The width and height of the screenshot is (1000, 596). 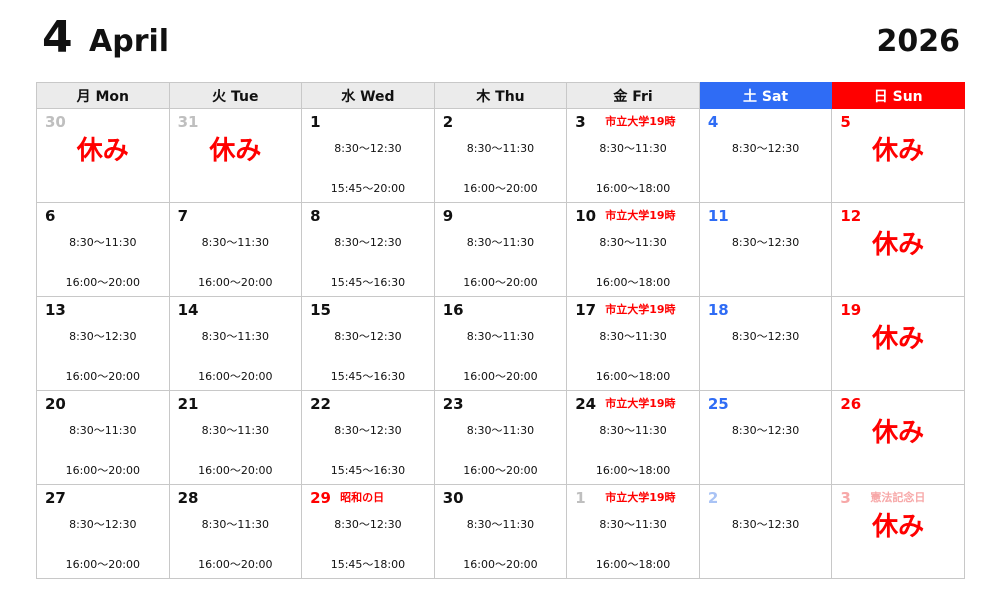 I want to click on calendar-day-cell-mon: 30 休み, so click(x=103, y=155).